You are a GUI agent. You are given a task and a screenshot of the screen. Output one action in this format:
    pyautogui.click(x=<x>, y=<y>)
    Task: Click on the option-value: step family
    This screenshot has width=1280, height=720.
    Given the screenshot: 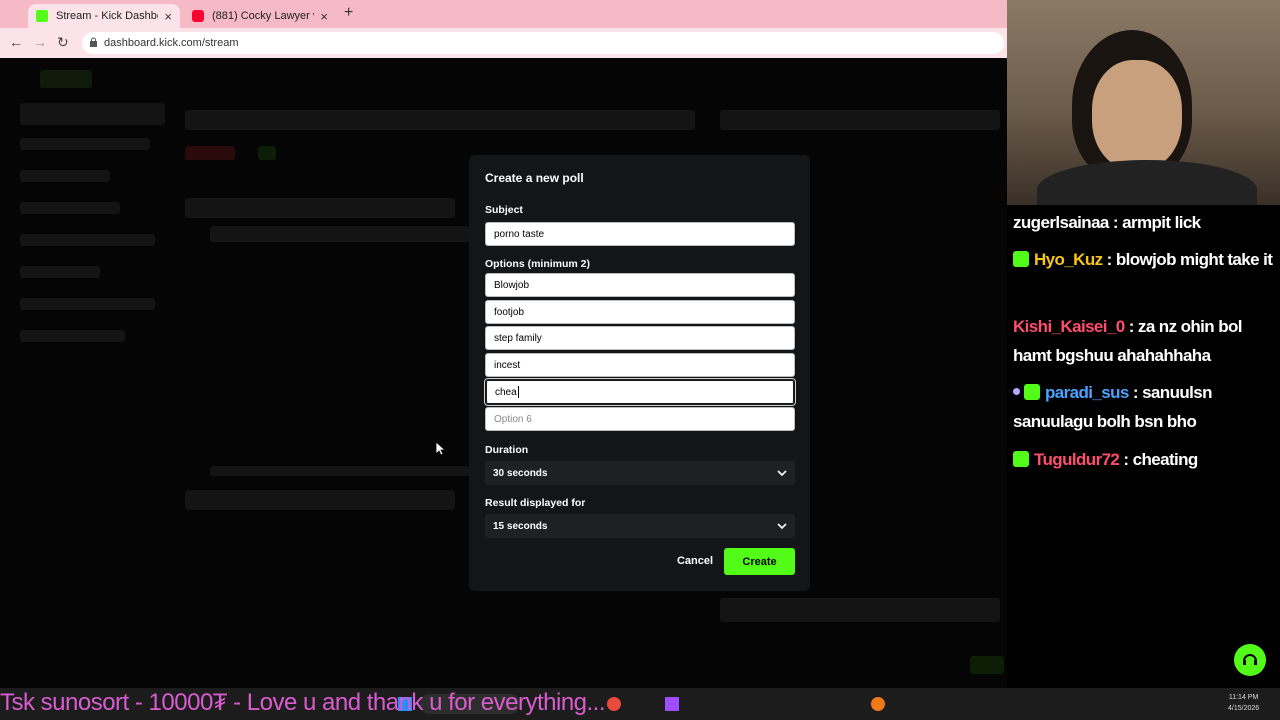 What is the action you would take?
    pyautogui.click(x=518, y=338)
    